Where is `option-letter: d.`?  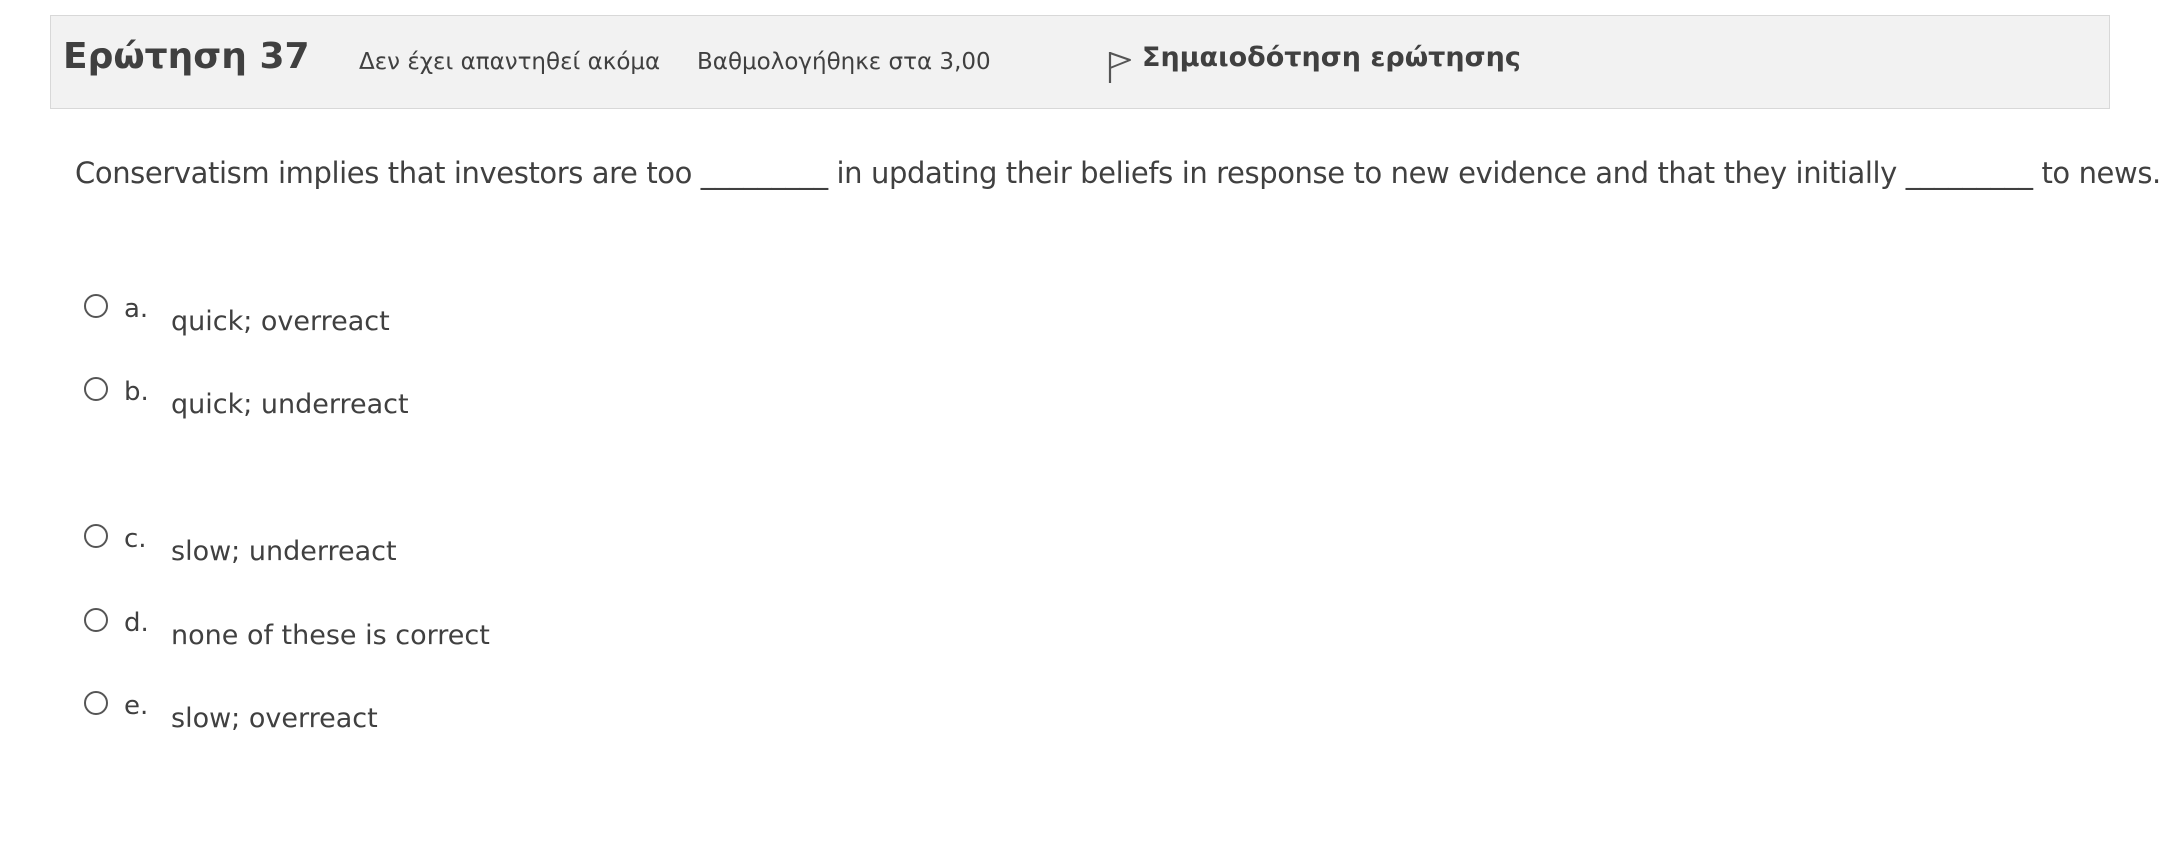
option-letter: d. is located at coordinates (136, 623).